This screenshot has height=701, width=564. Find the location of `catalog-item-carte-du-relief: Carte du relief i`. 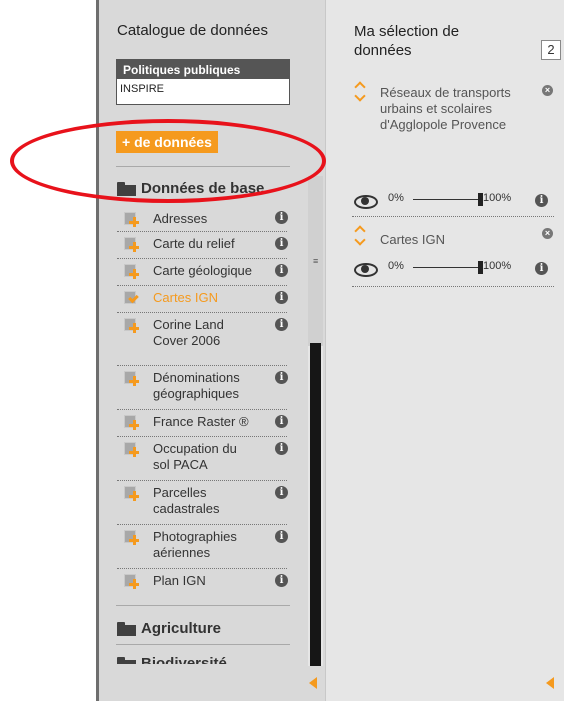

catalog-item-carte-du-relief: Carte du relief i is located at coordinates (202, 245).